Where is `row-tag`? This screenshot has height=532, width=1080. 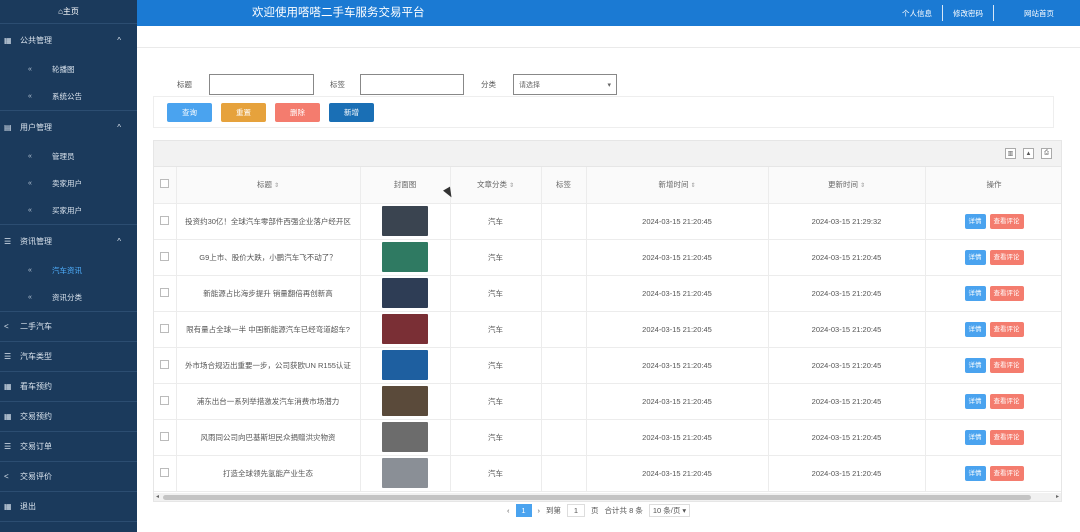 row-tag is located at coordinates (564, 473).